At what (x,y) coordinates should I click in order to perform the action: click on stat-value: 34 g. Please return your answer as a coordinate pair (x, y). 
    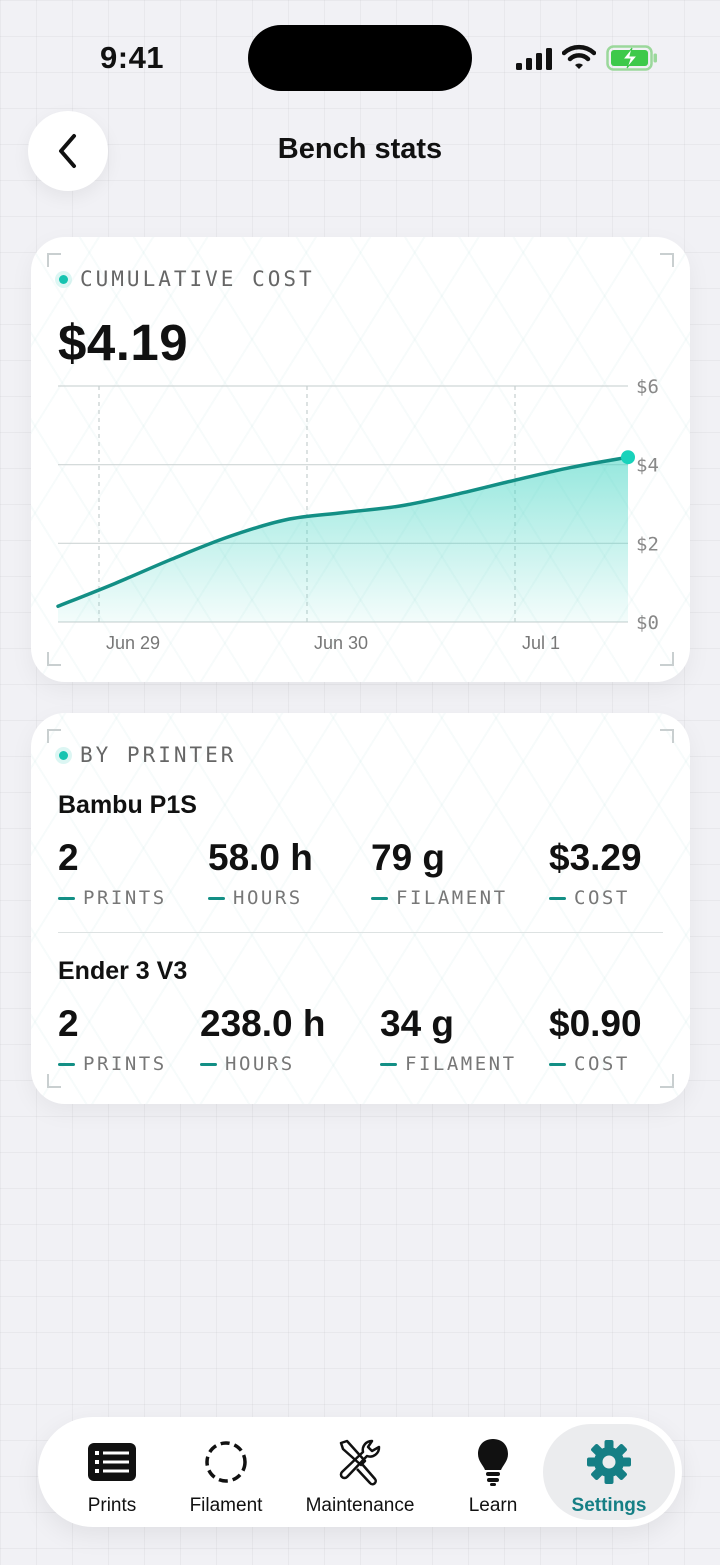
    Looking at the image, I should click on (417, 1023).